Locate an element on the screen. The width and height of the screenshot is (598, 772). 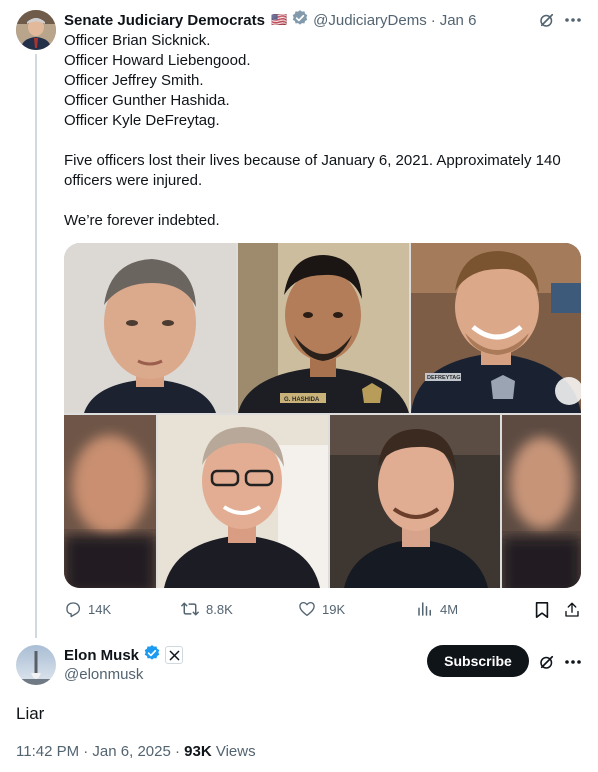
reply-views-label: Views is located at coordinates (233, 751).